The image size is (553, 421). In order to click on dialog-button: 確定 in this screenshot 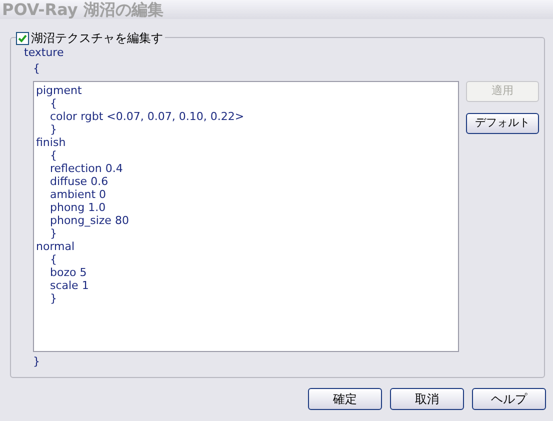, I will do `click(345, 399)`.